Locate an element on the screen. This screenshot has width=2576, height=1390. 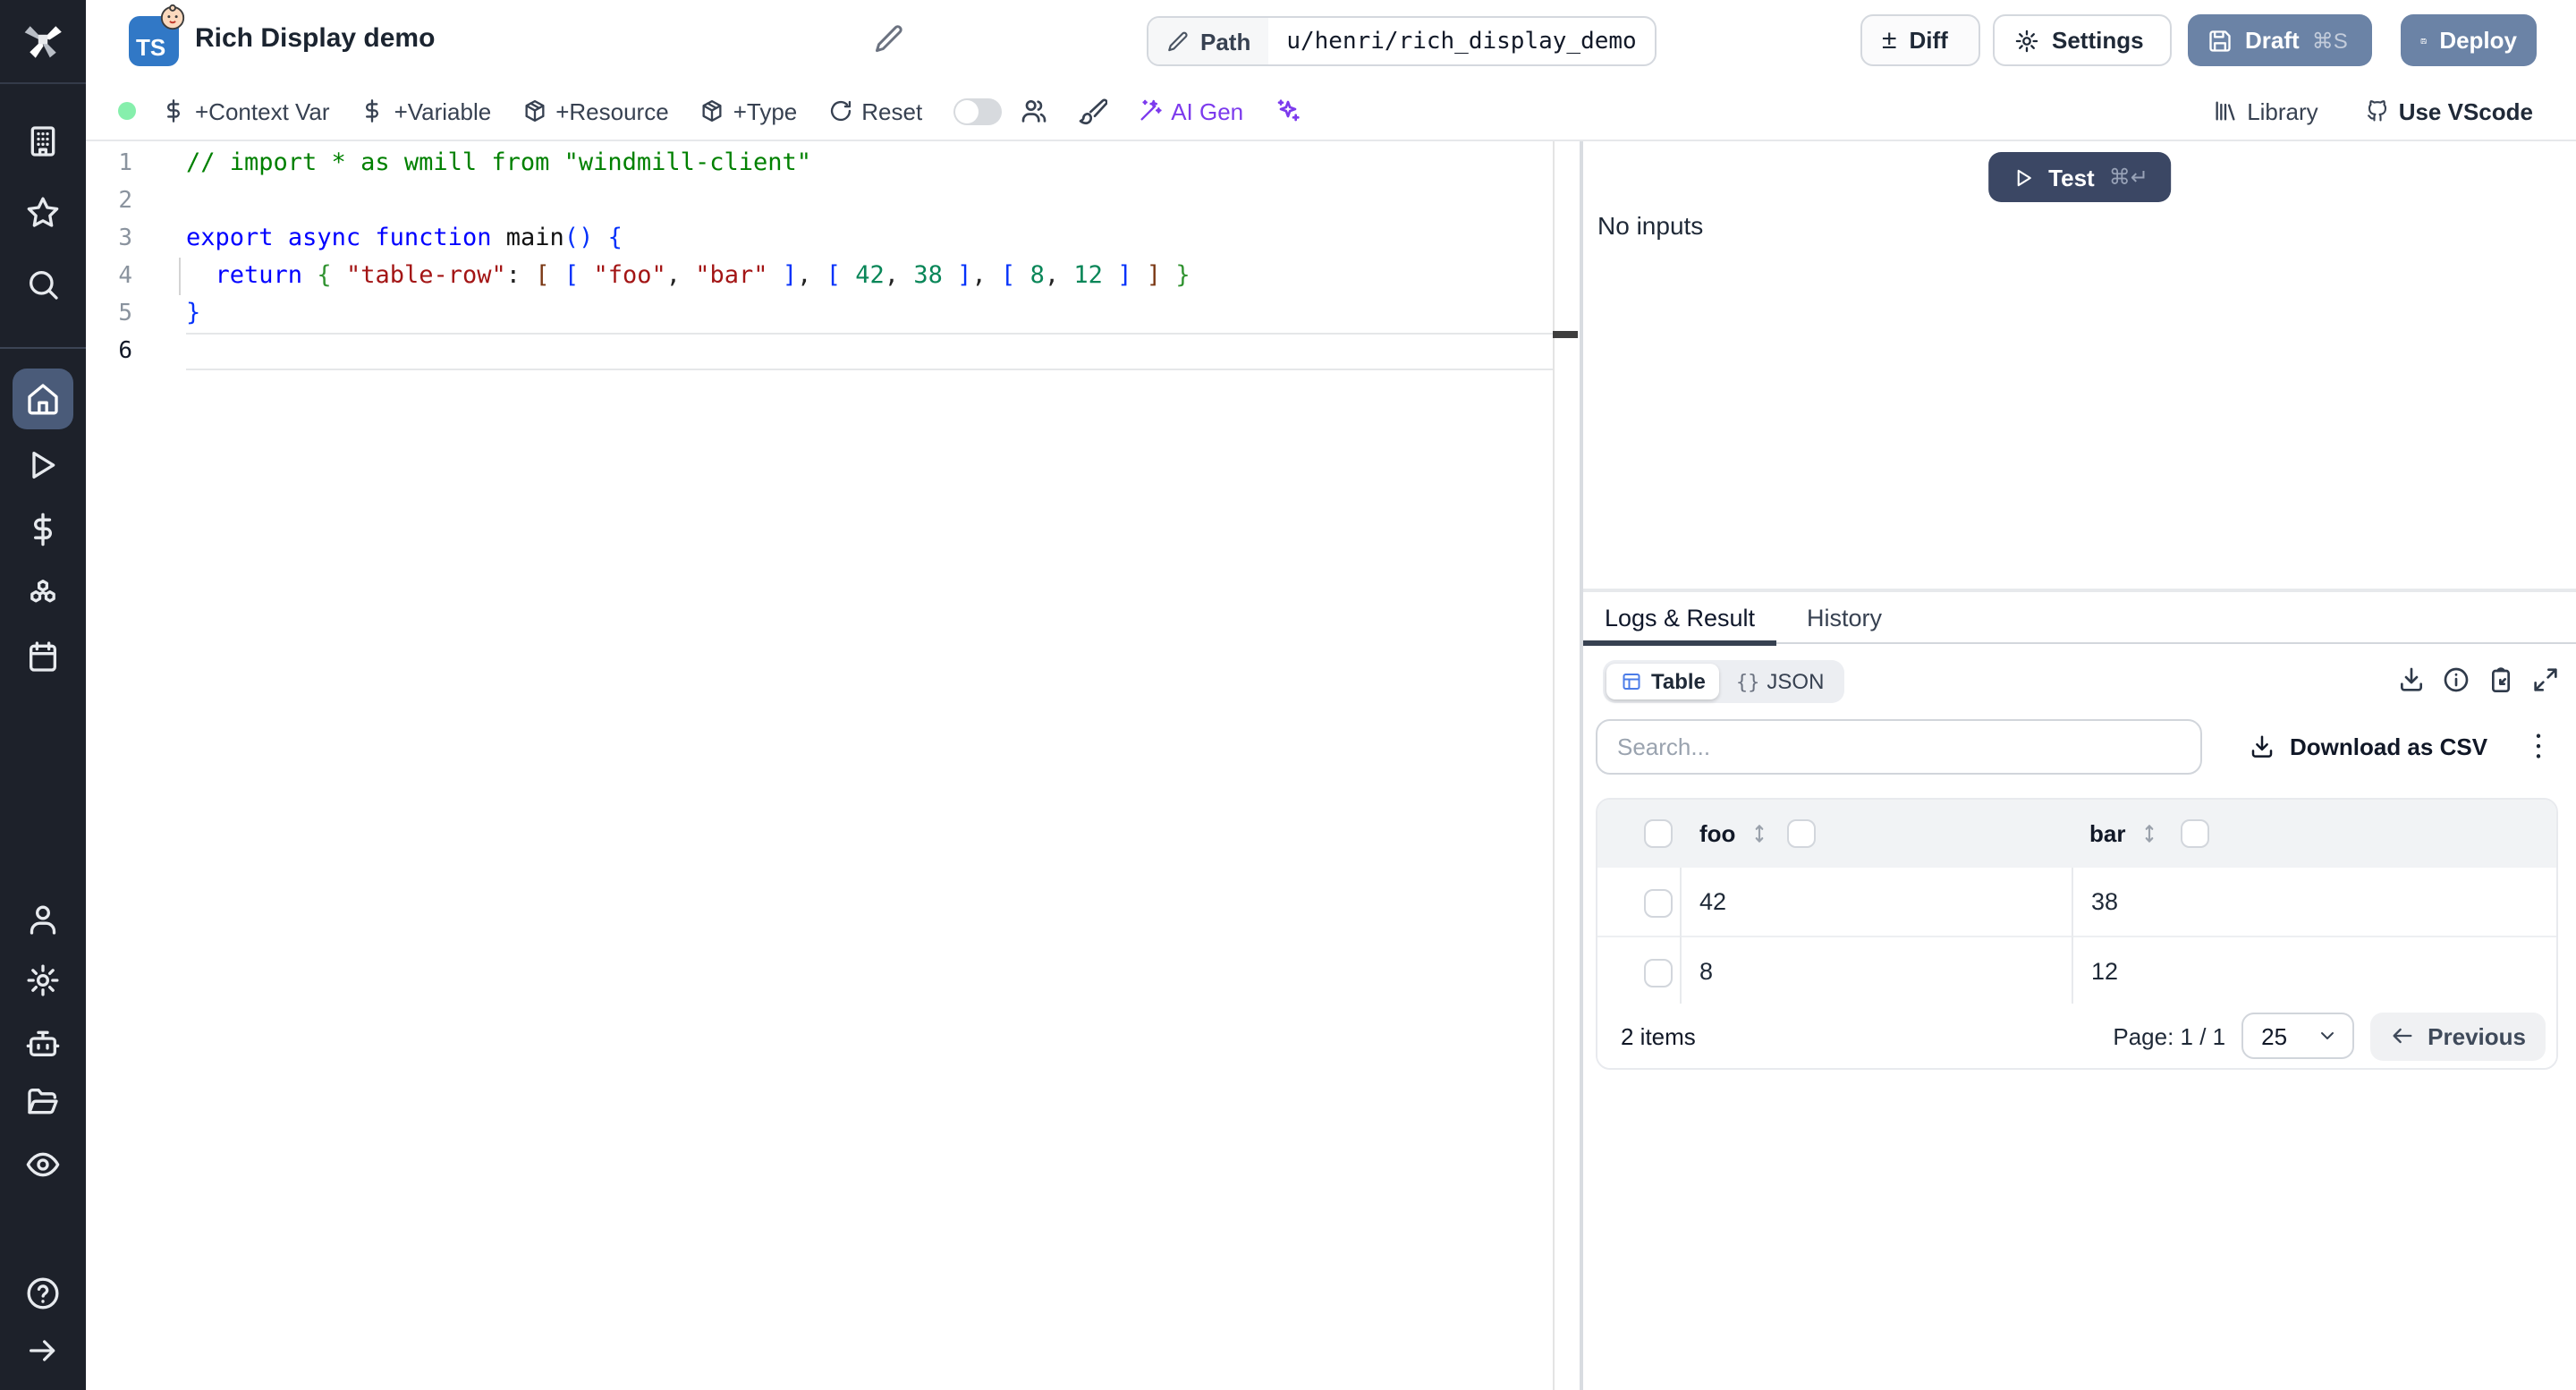
line-number: 1 is located at coordinates (125, 162).